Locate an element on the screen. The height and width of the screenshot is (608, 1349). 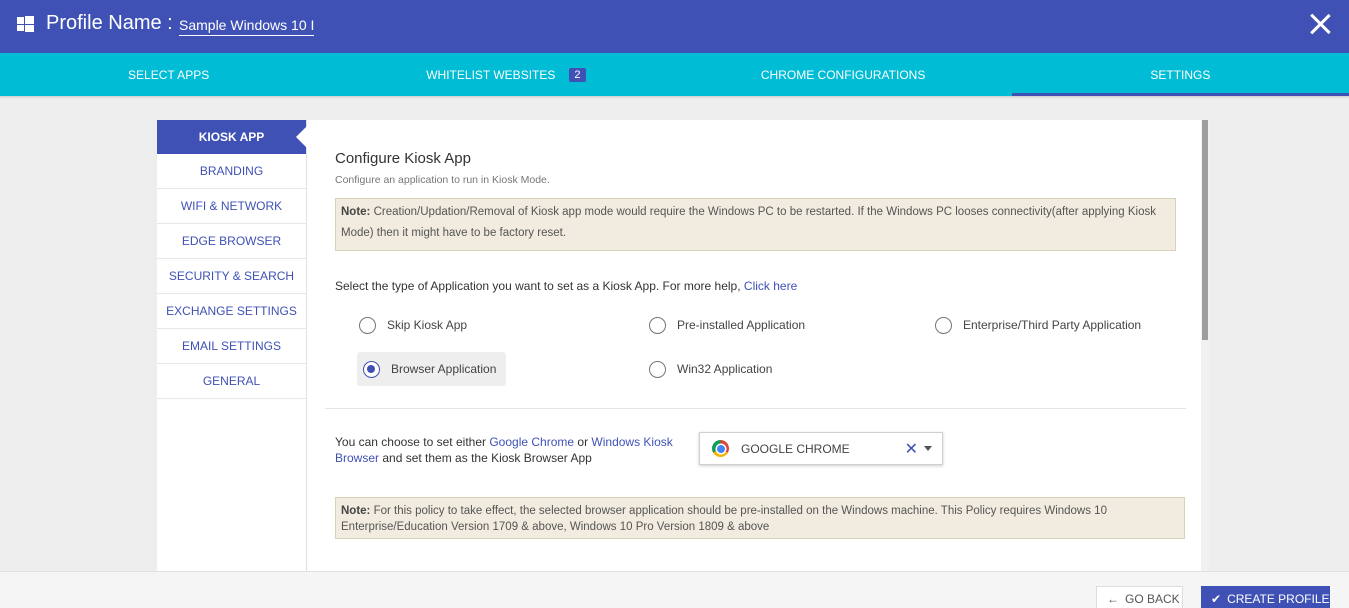
whitelist-count-badge: 2 is located at coordinates (577, 74).